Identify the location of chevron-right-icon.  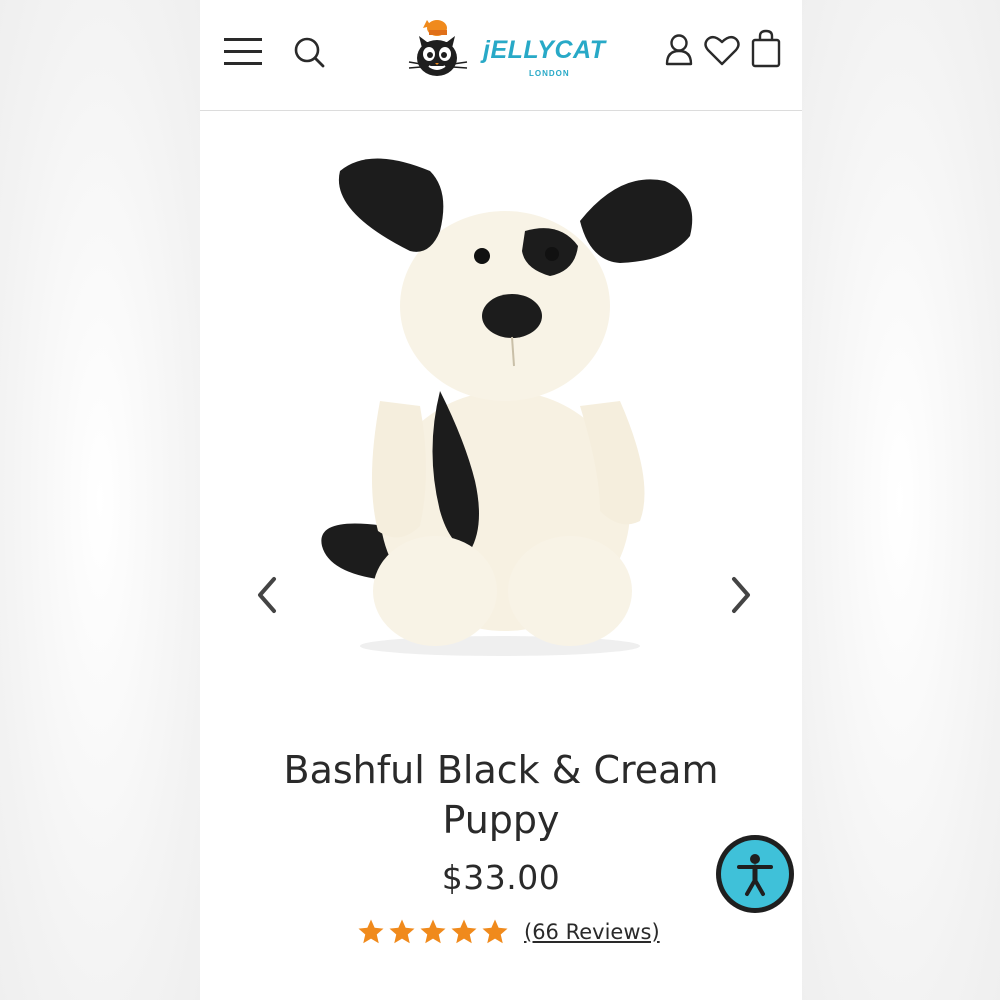
(741, 595).